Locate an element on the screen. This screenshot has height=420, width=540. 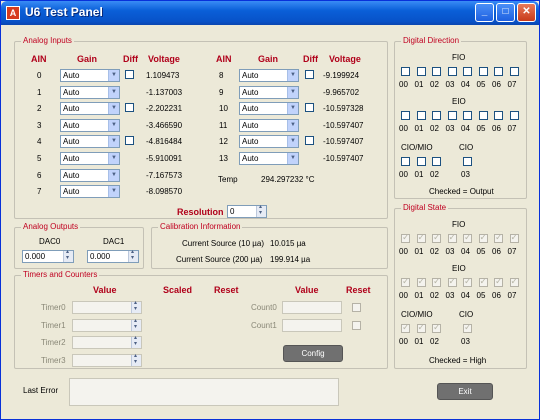
config-button: Config is located at coordinates (313, 353).